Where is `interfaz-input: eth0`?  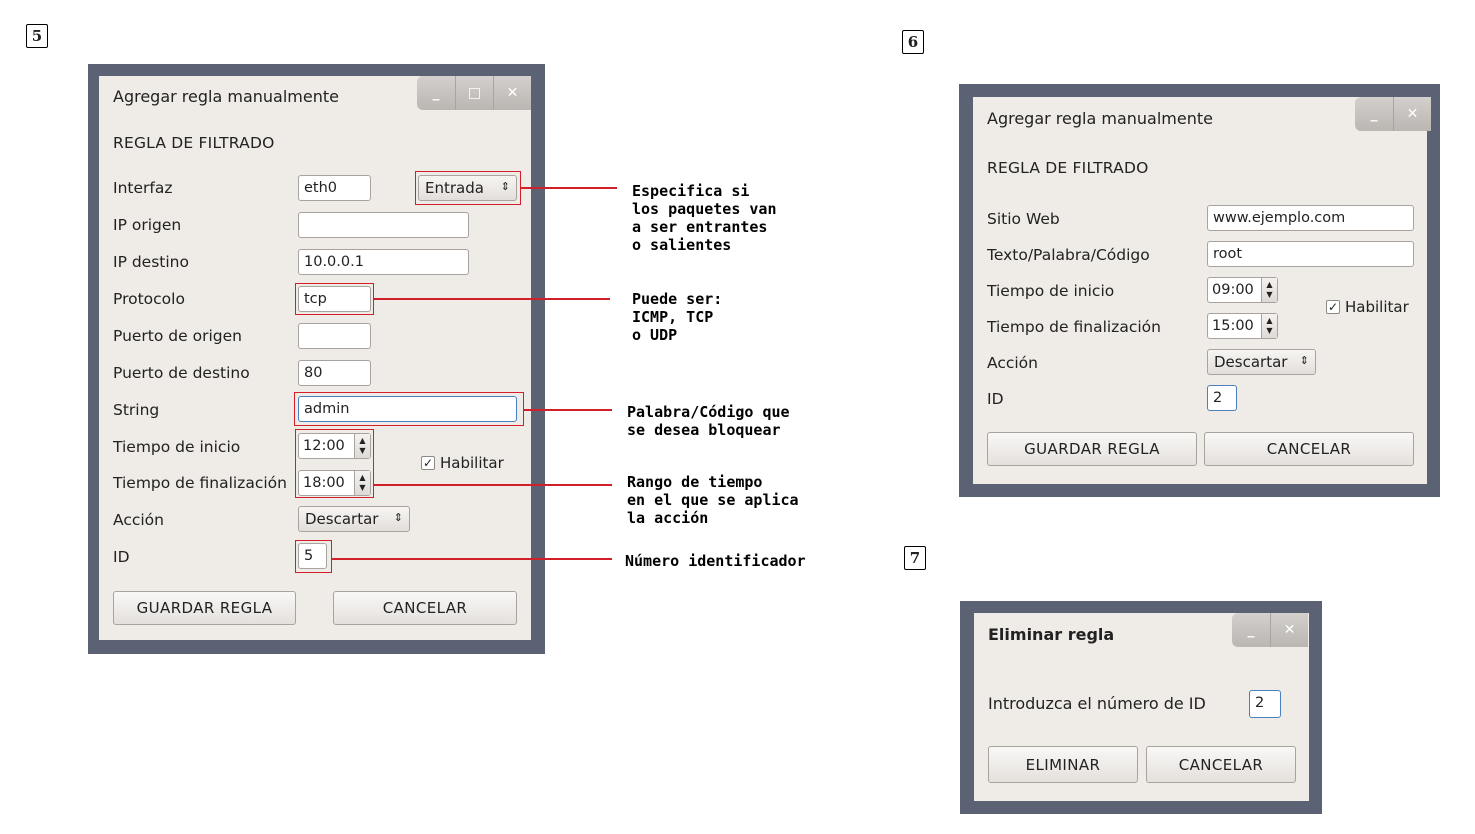 interfaz-input: eth0 is located at coordinates (334, 188).